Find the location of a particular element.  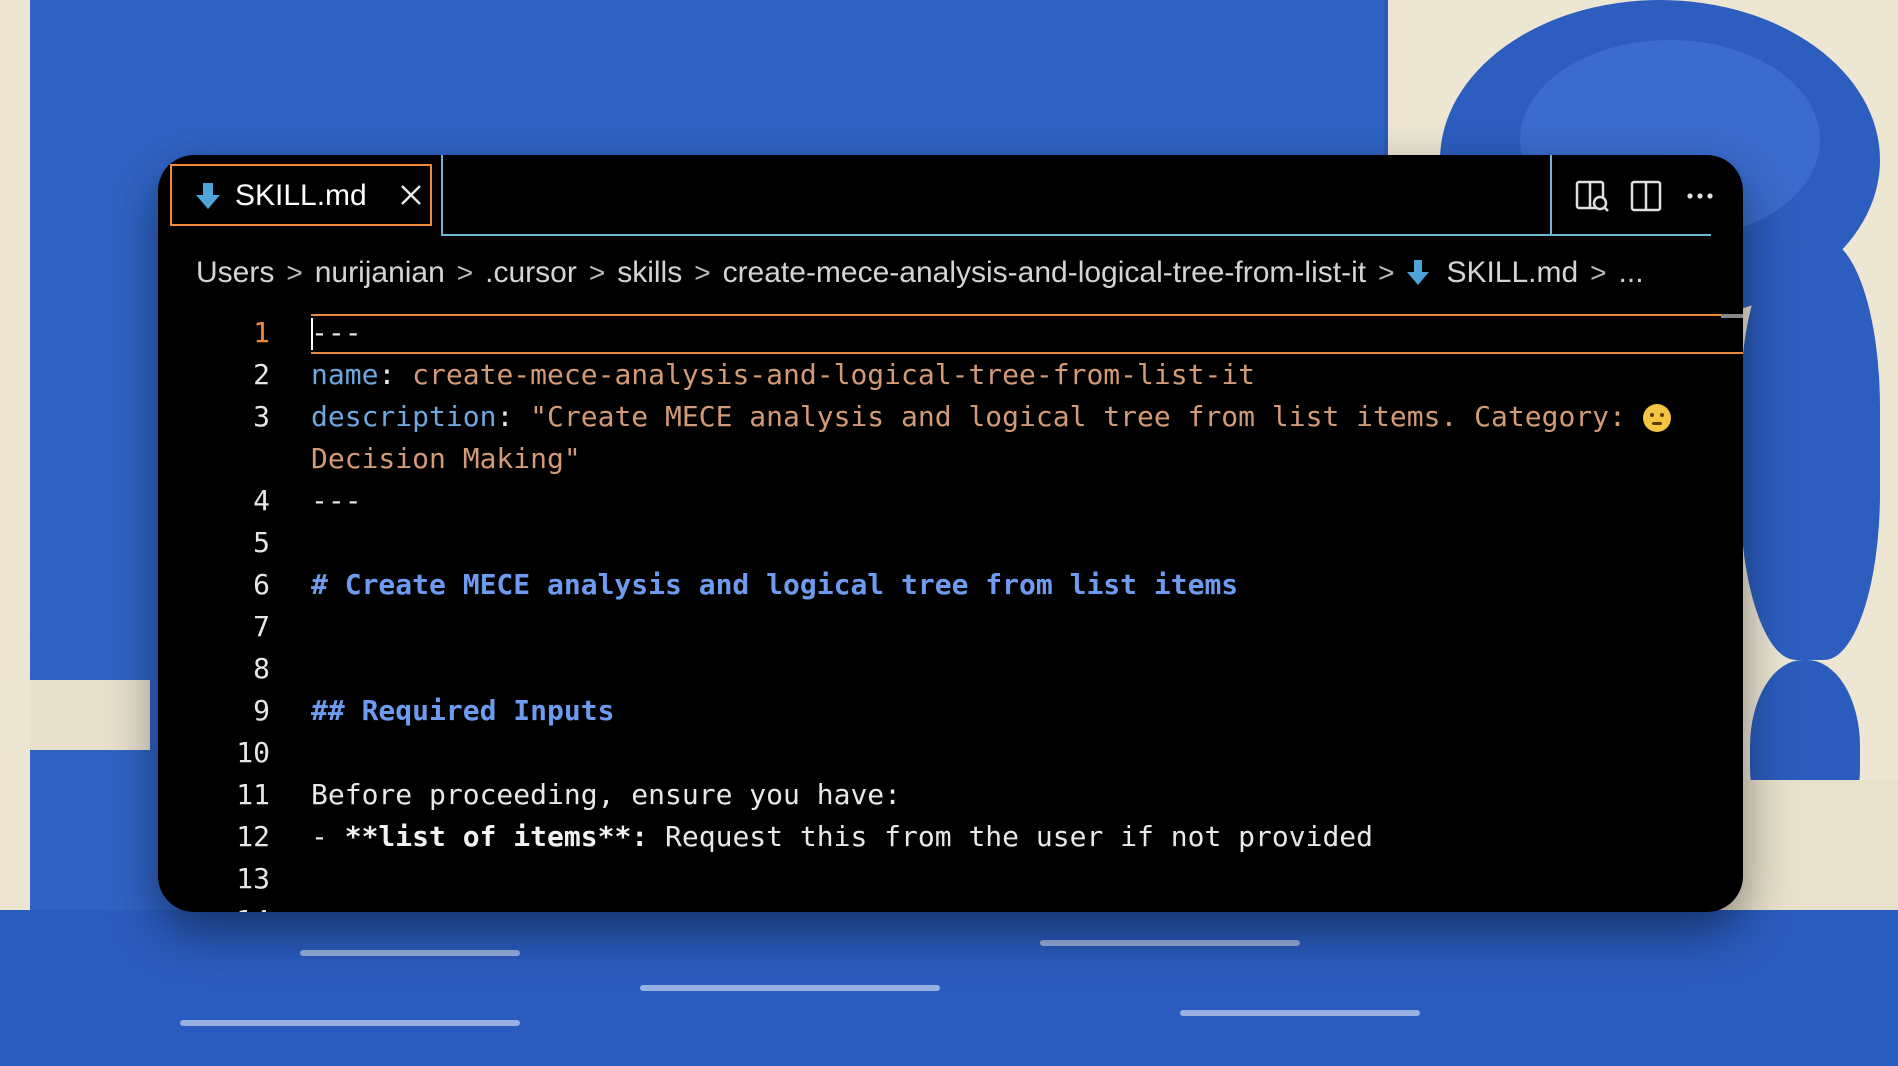

line-number: 9 is located at coordinates (261, 710).